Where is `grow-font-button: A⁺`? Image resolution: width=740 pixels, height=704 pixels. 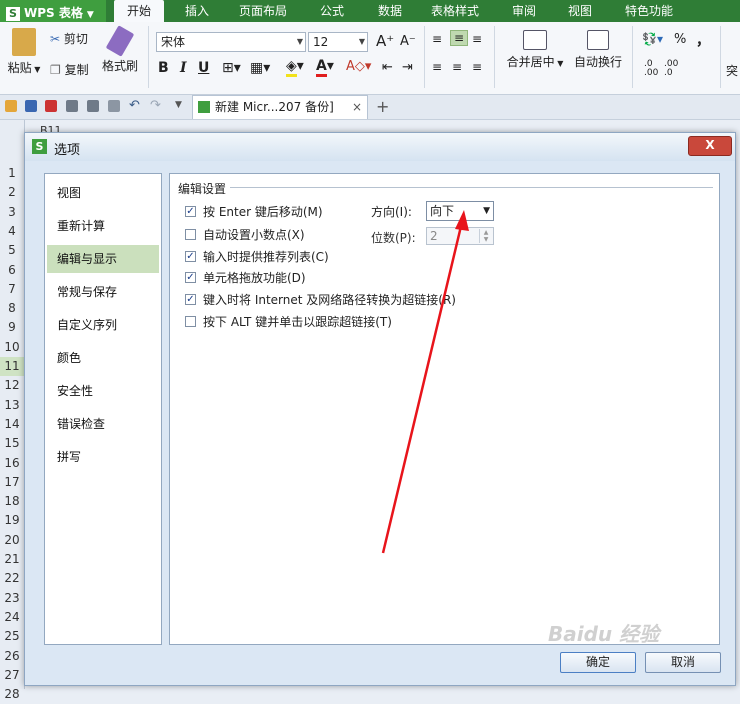 grow-font-button: A⁺ is located at coordinates (385, 41).